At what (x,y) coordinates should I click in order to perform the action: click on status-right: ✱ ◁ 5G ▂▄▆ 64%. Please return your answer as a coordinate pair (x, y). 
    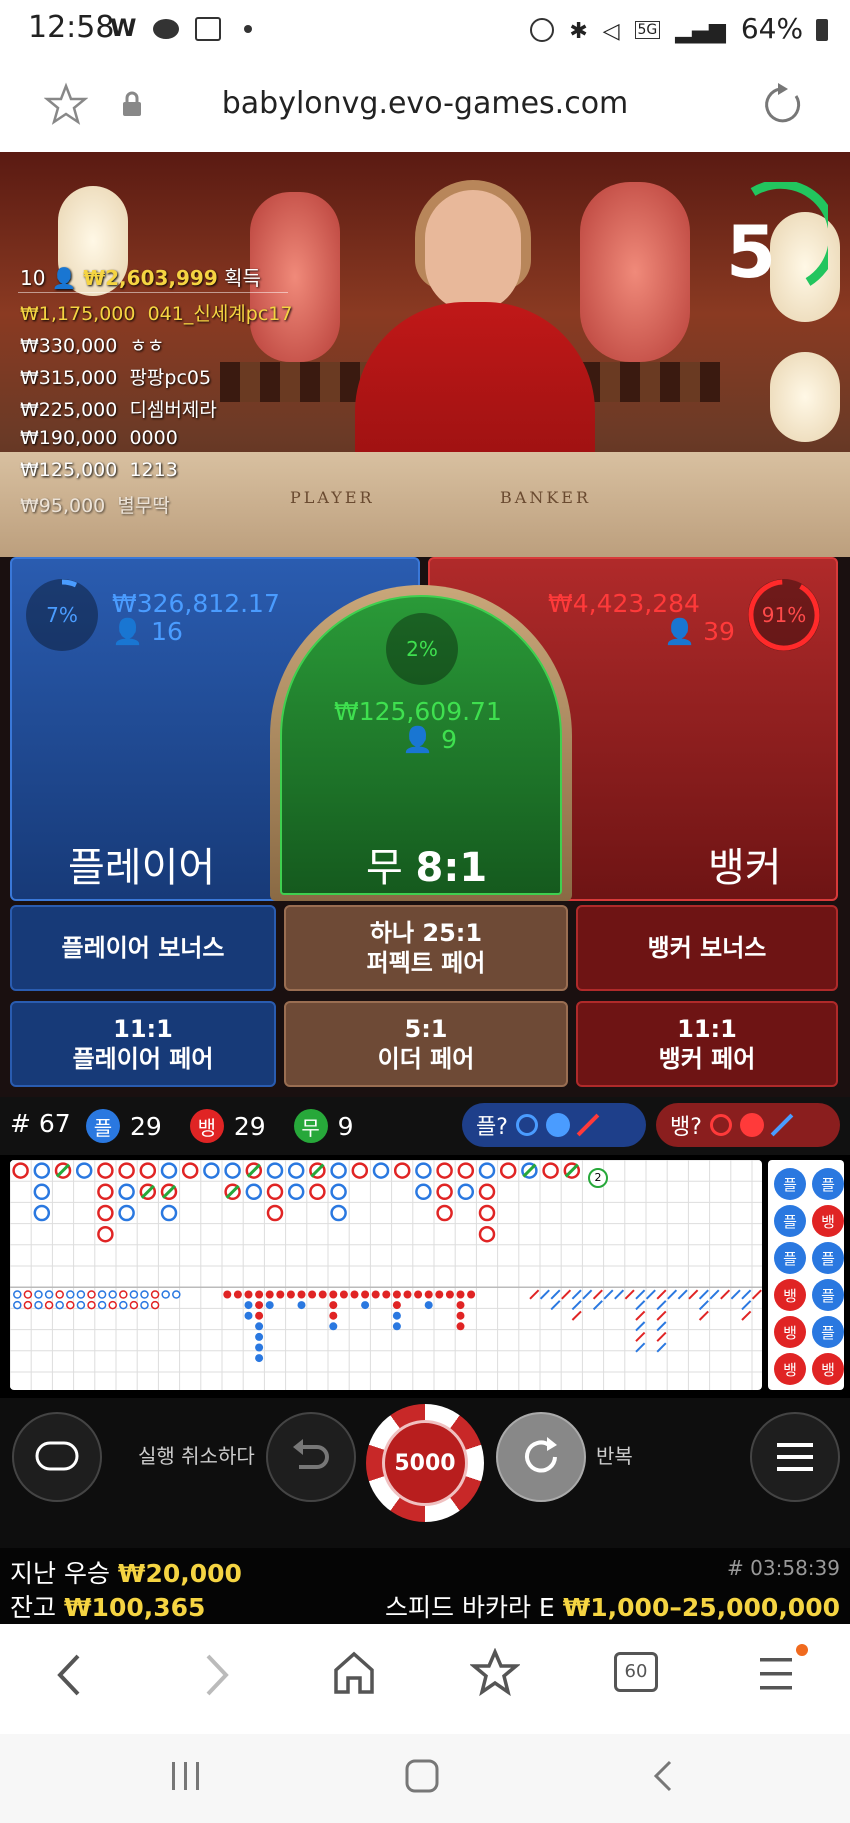
    Looking at the image, I should click on (679, 28).